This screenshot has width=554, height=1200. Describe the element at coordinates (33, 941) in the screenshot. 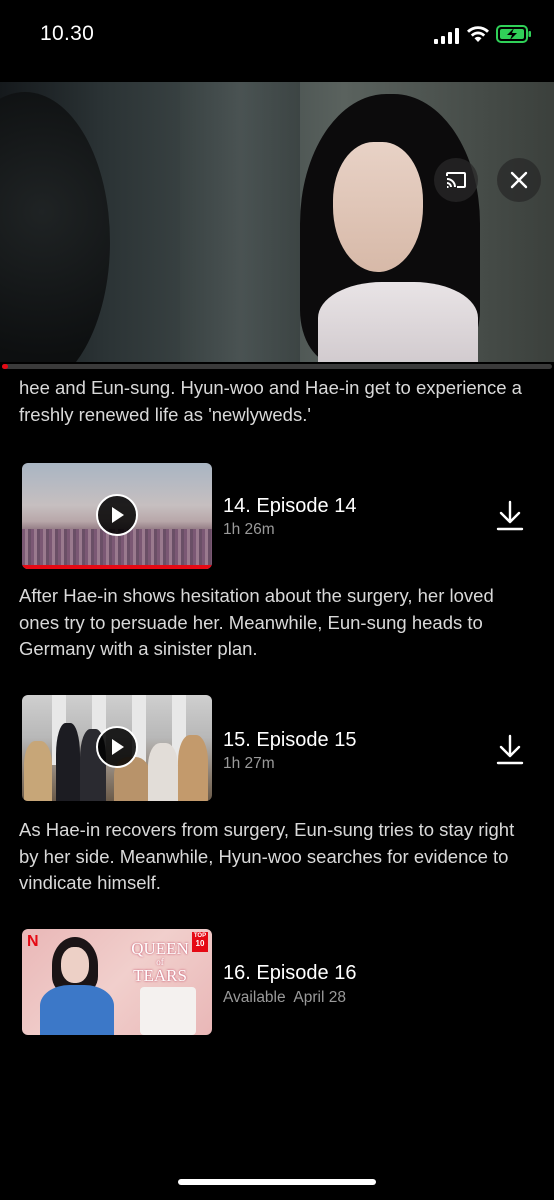

I see `netflix-logo: N` at that location.